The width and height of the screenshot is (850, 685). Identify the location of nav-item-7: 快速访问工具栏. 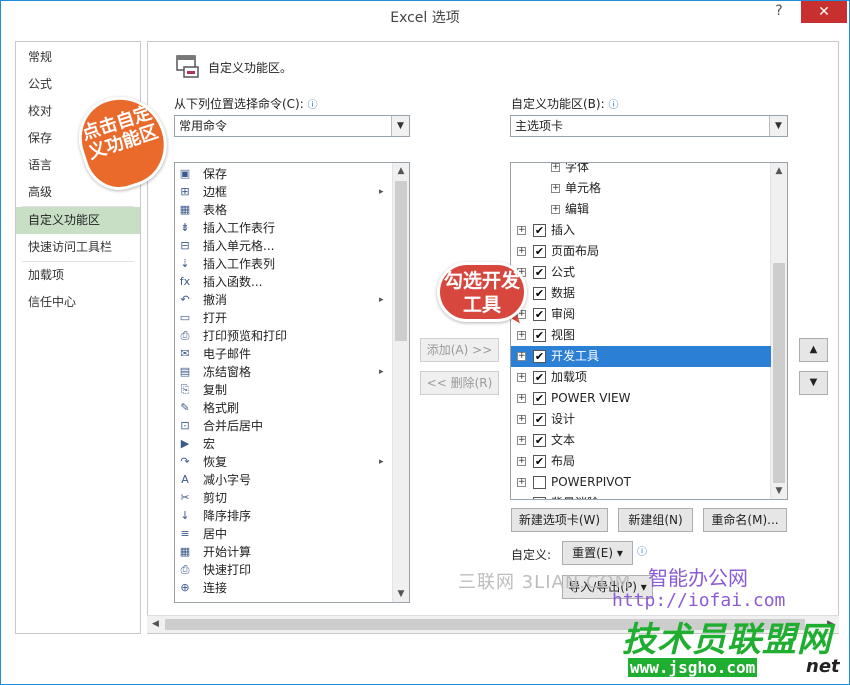
(78, 247).